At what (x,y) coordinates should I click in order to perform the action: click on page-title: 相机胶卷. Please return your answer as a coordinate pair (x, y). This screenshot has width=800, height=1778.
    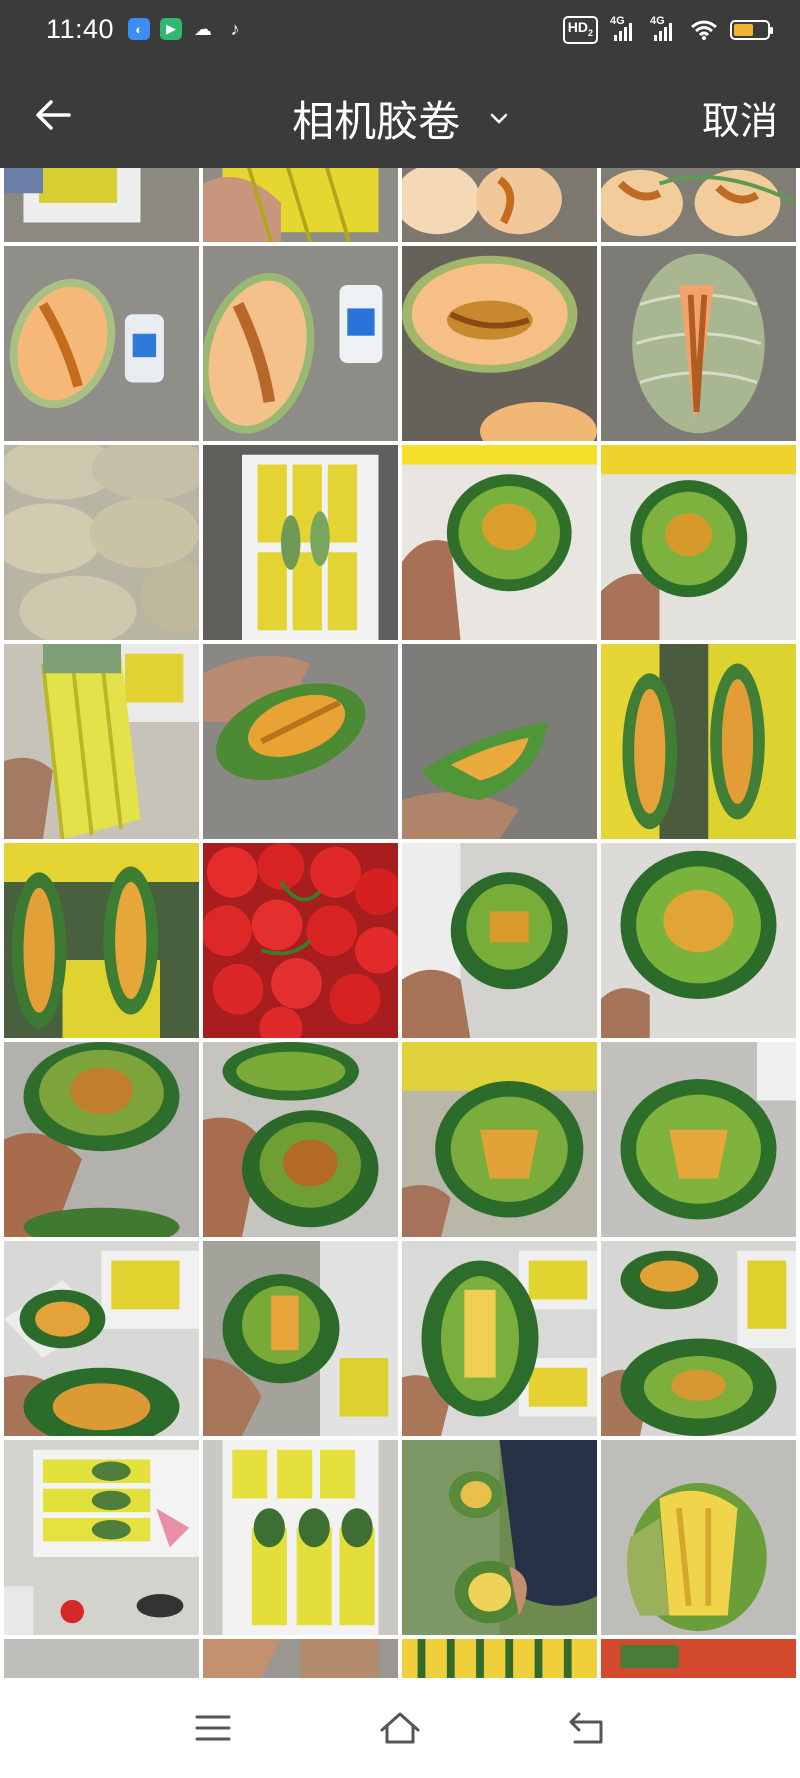
    Looking at the image, I should click on (376, 121).